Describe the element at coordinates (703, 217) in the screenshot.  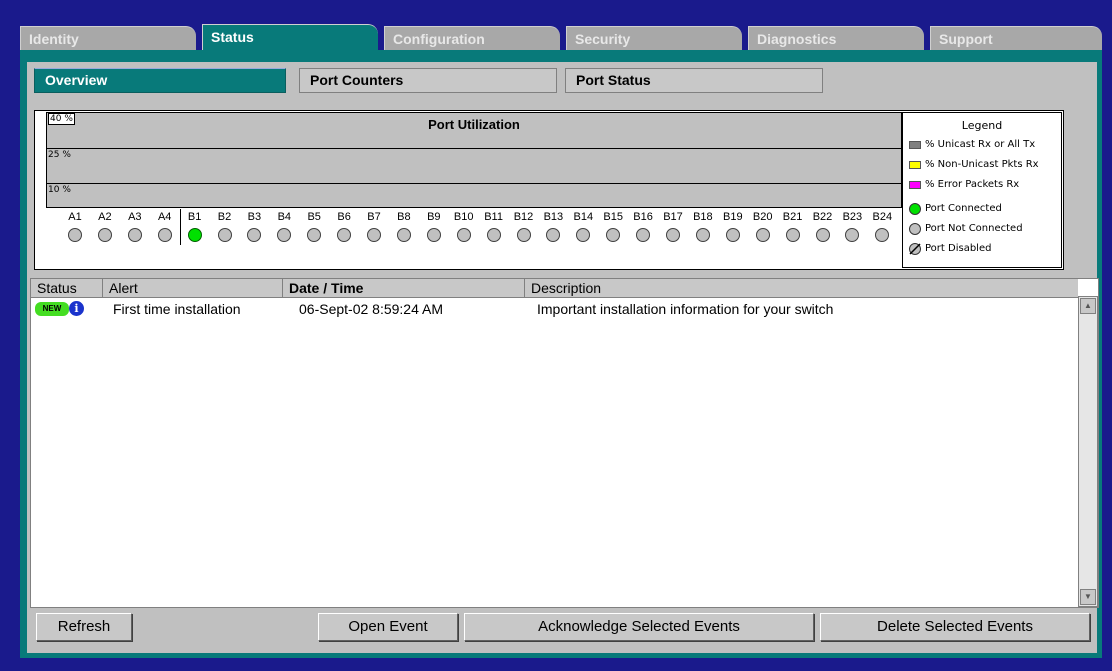
I see `port-label: B18` at that location.